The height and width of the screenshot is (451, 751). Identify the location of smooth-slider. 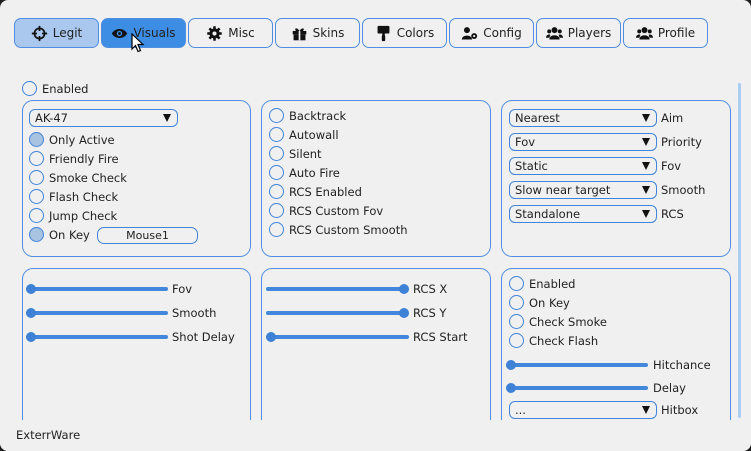
(97, 313).